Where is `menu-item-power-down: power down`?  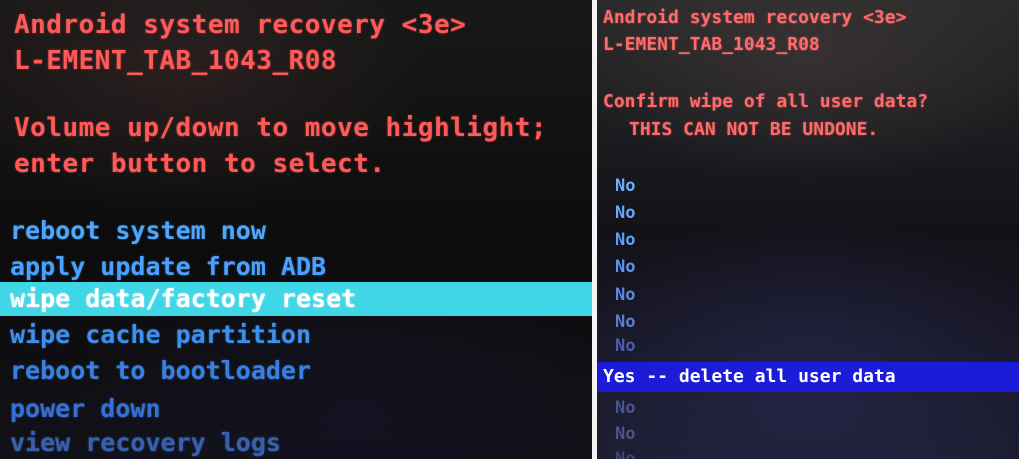
menu-item-power-down: power down is located at coordinates (296, 409).